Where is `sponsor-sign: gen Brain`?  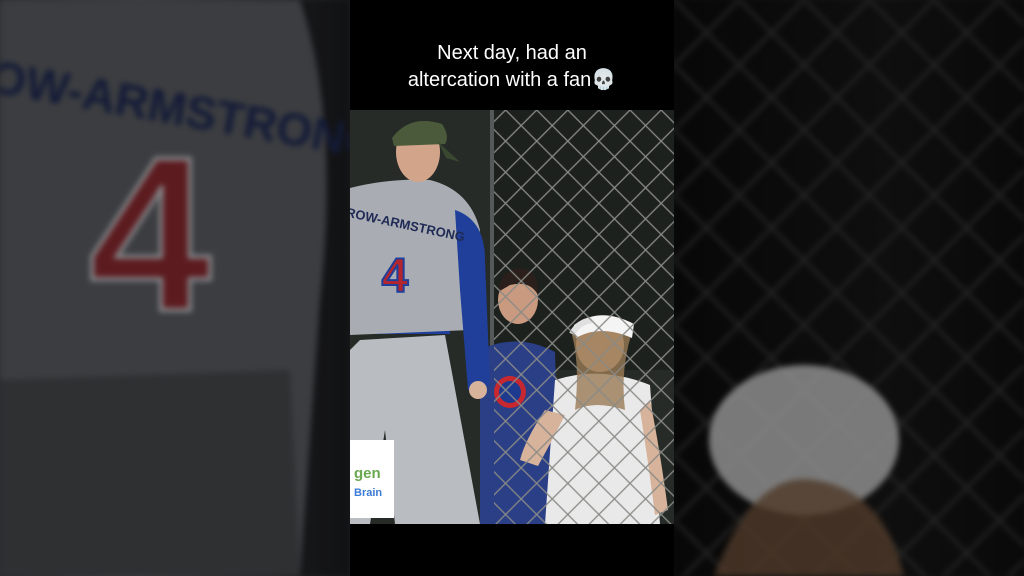 sponsor-sign: gen Brain is located at coordinates (372, 479).